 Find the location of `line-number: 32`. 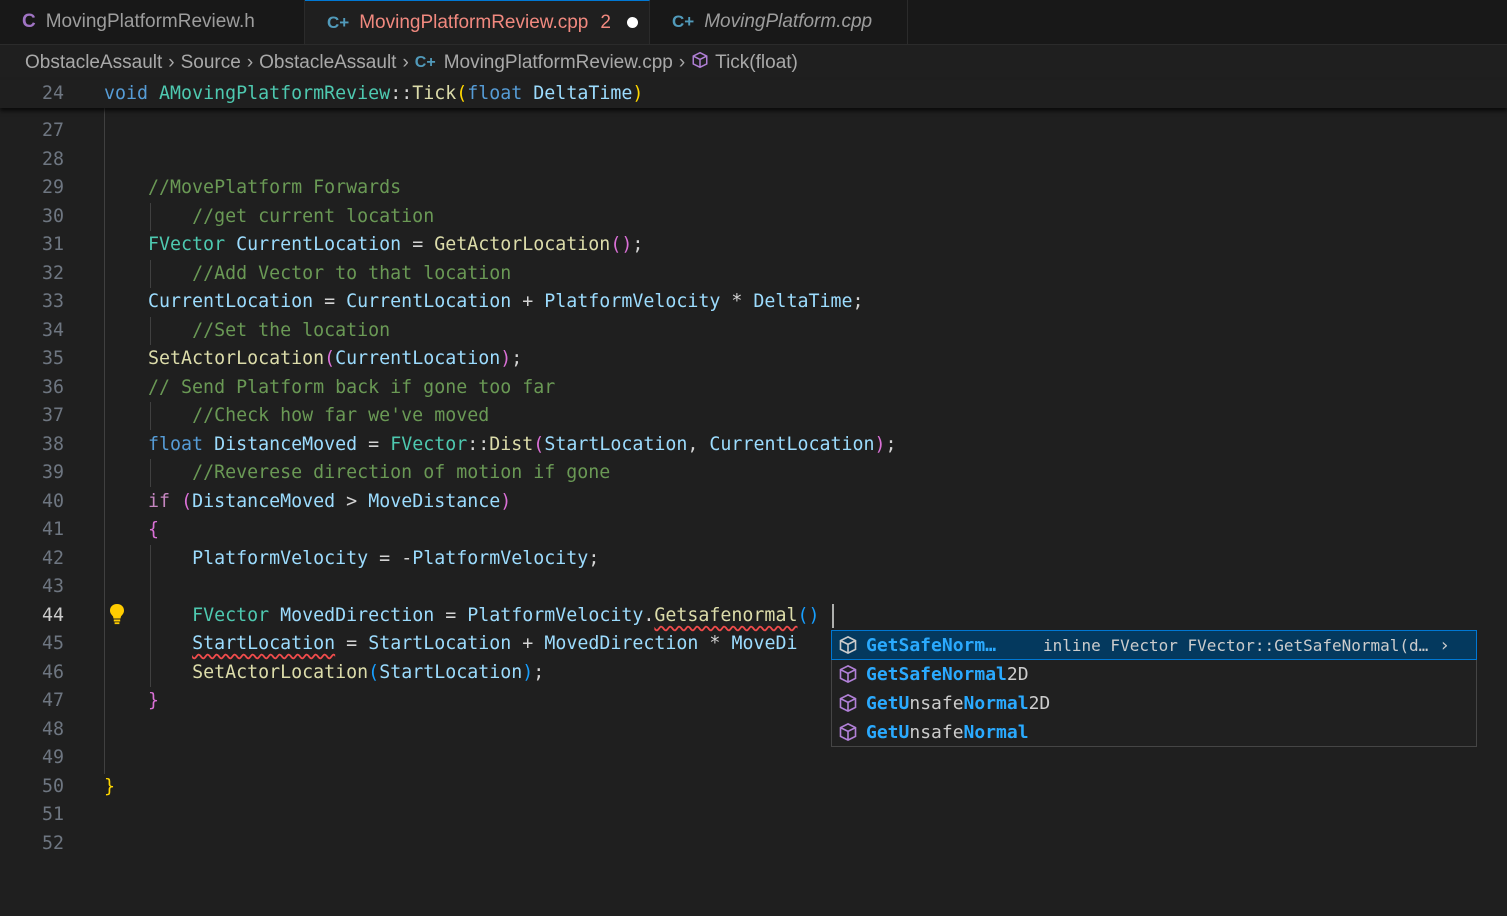

line-number: 32 is located at coordinates (52, 273).